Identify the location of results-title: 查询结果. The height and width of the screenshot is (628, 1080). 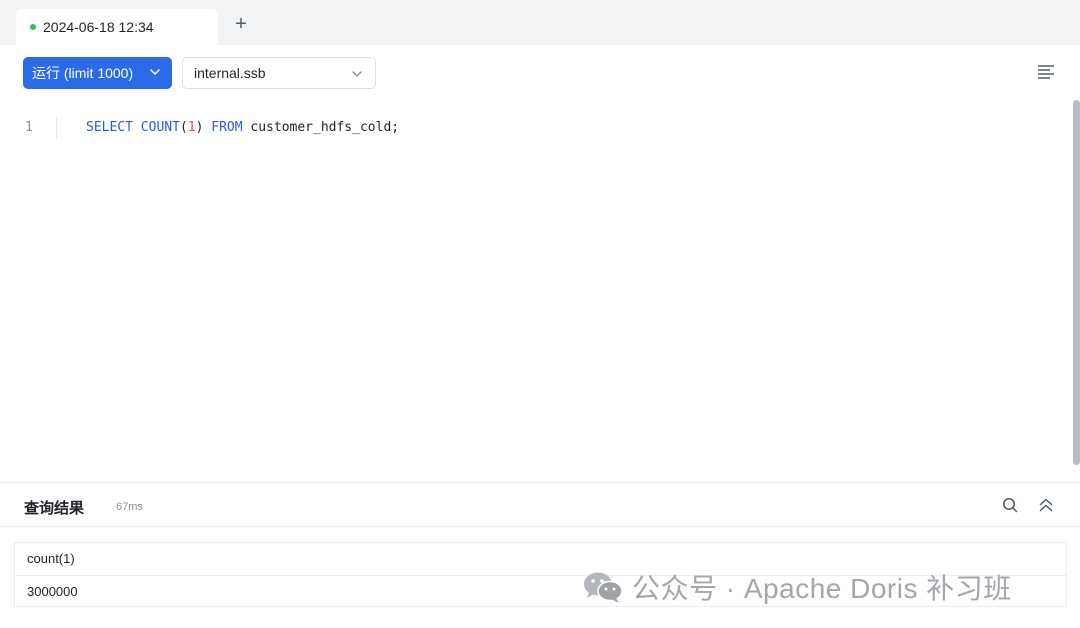
(54, 508).